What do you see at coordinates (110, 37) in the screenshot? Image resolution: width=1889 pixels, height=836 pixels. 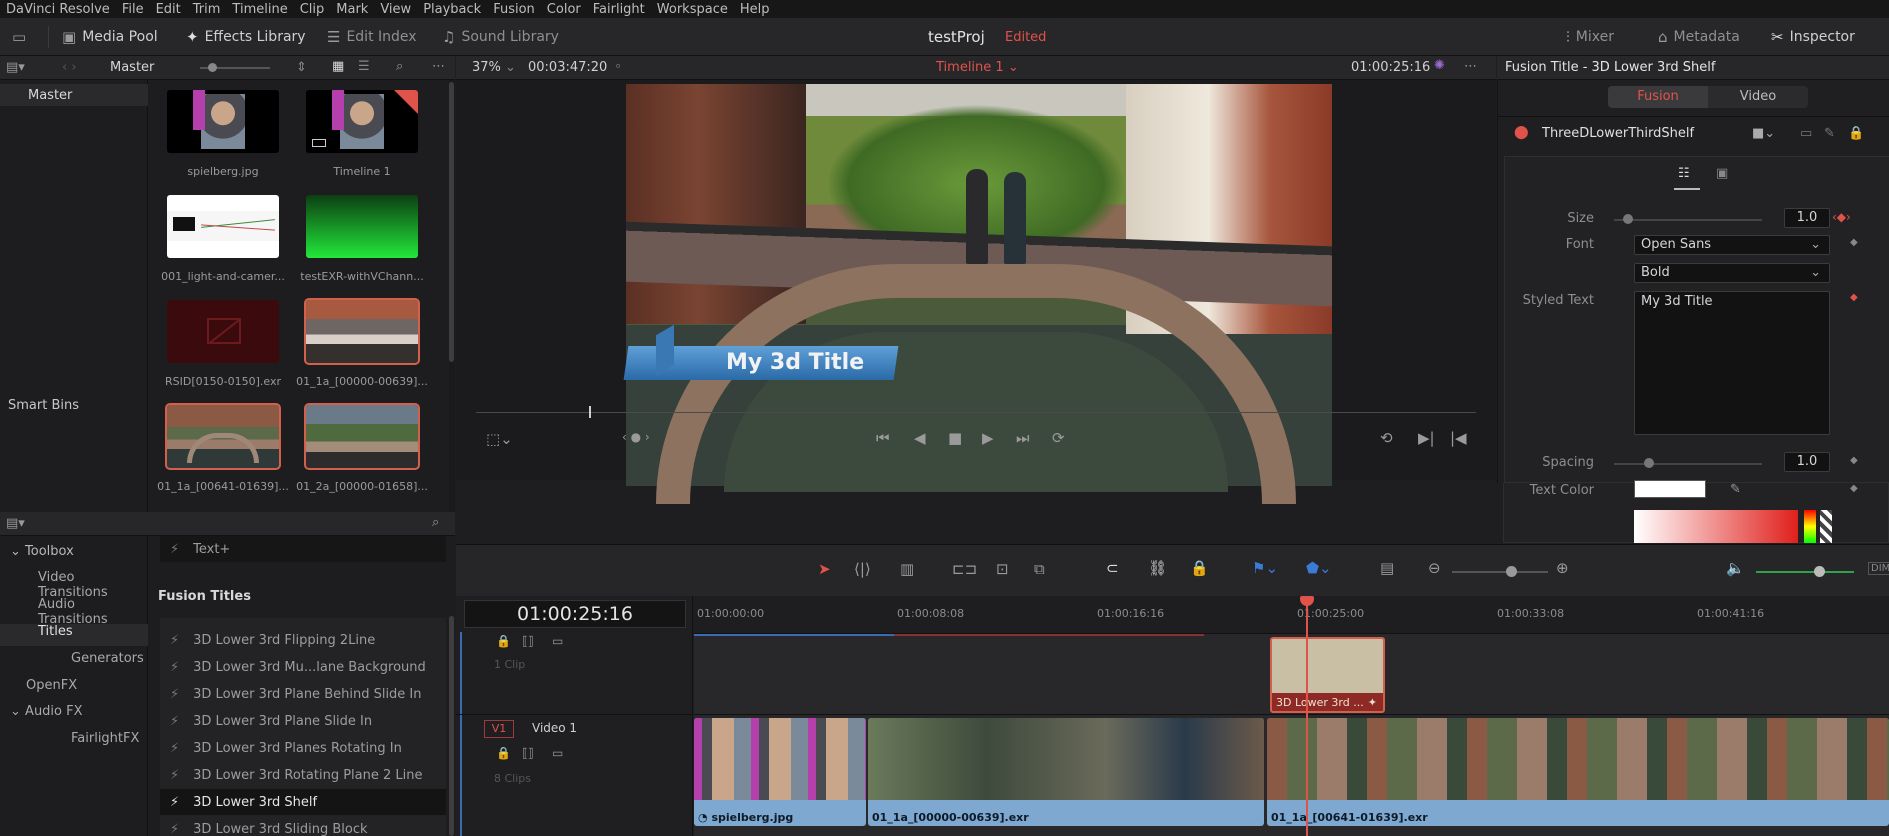 I see `media-pool-button: ▣ Media Pool` at bounding box center [110, 37].